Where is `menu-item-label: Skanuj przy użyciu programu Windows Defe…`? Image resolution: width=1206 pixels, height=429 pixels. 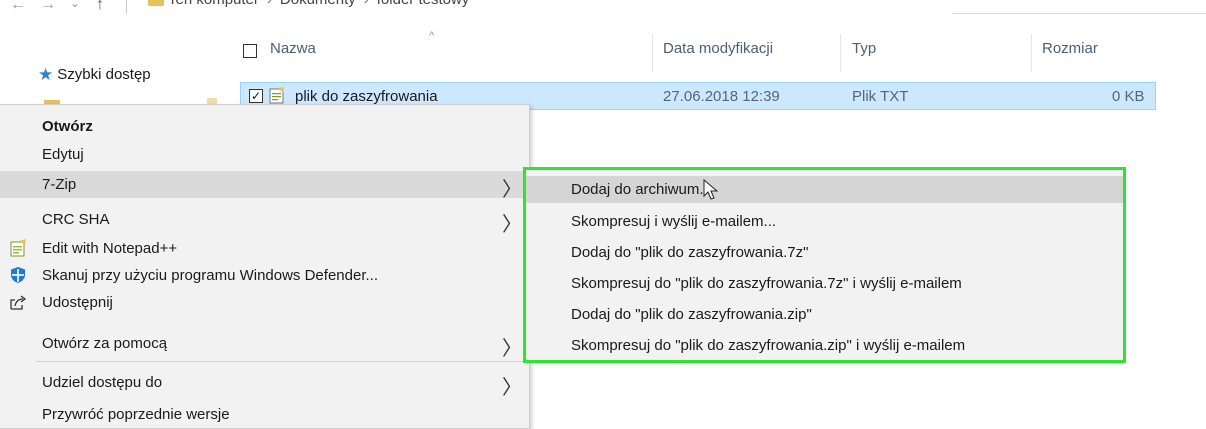
menu-item-label: Skanuj przy użyciu programu Windows Defe… is located at coordinates (210, 275).